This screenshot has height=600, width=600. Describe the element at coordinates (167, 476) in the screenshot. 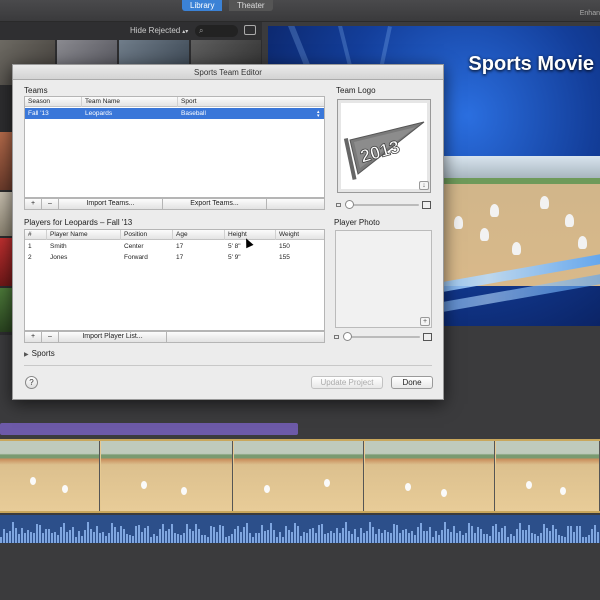

I see `clip-frame` at that location.